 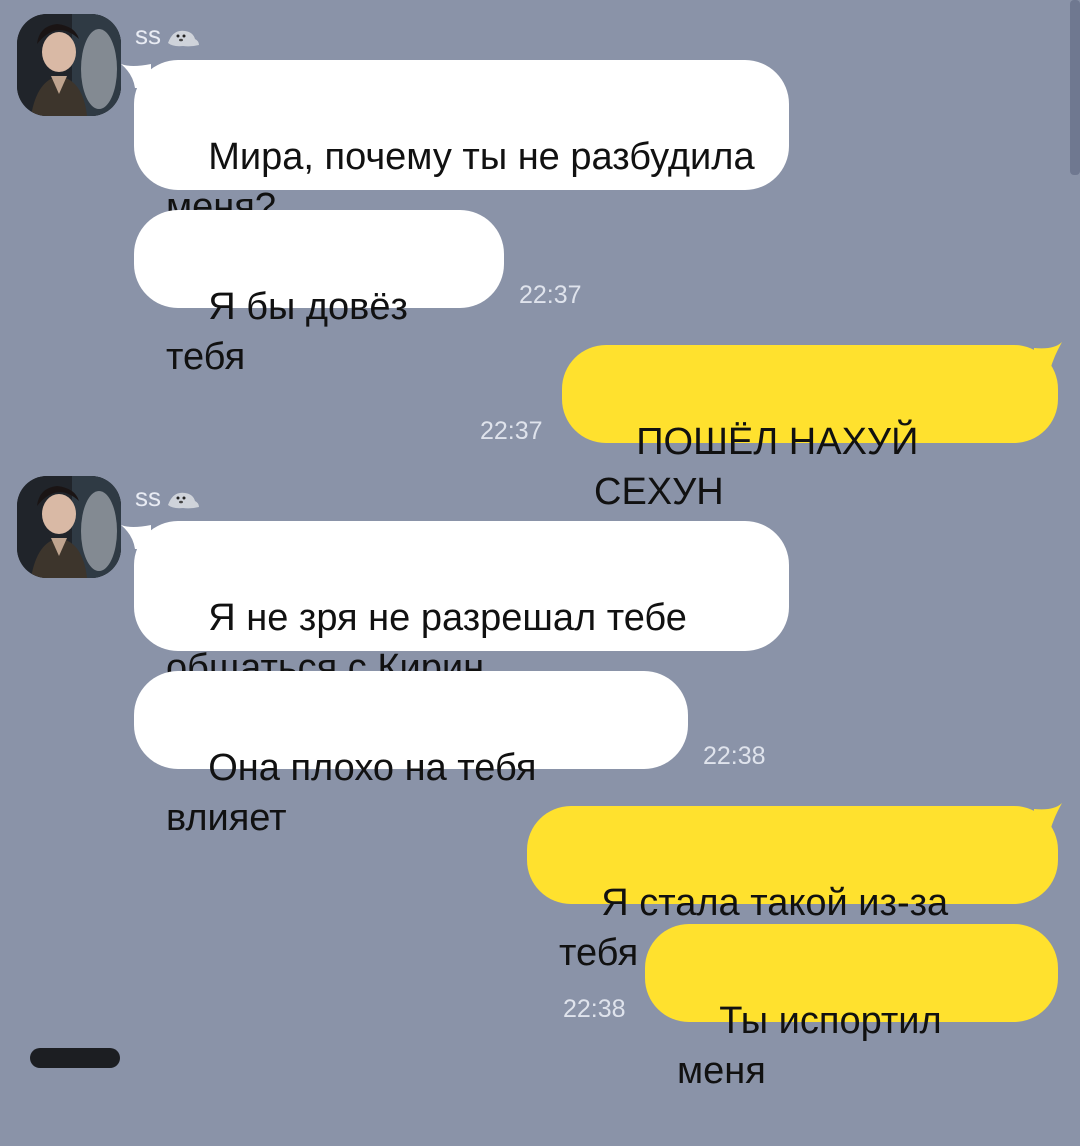 I want to click on message-bubble-outgoing: Я стала такой из-за тебя, so click(x=792, y=890).